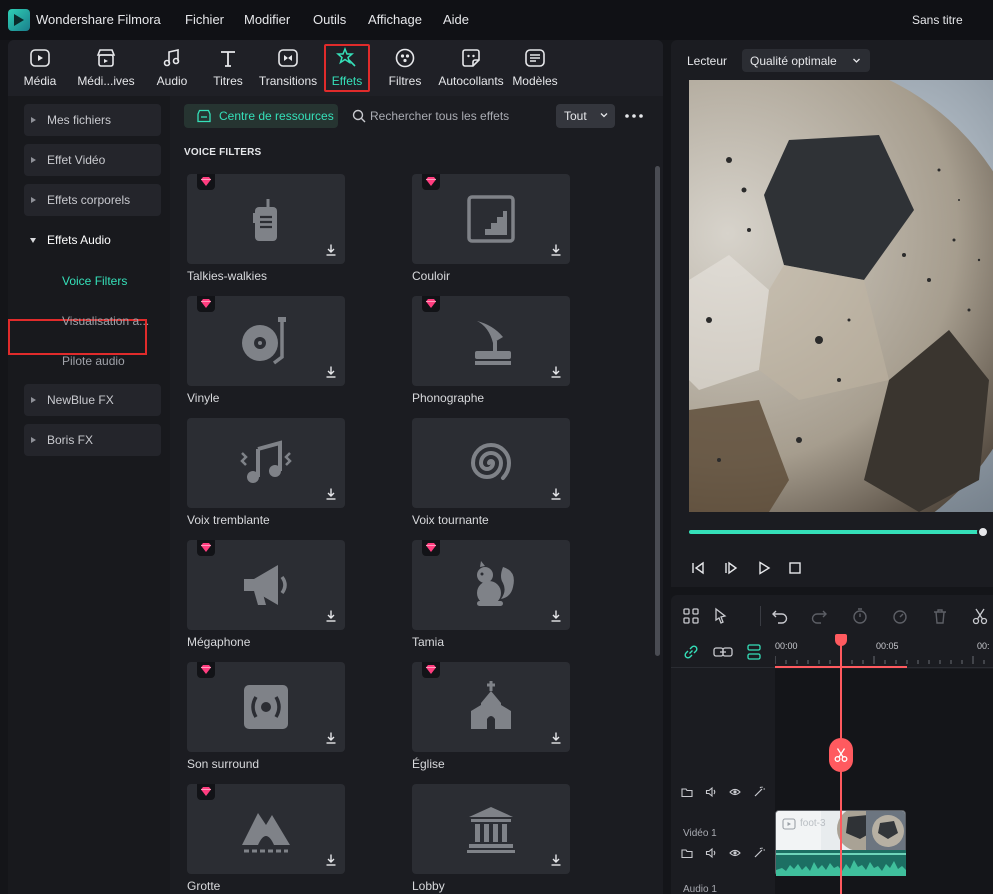 The image size is (993, 894). Describe the element at coordinates (40, 68) in the screenshot. I see `toolbar-media: Média` at that location.